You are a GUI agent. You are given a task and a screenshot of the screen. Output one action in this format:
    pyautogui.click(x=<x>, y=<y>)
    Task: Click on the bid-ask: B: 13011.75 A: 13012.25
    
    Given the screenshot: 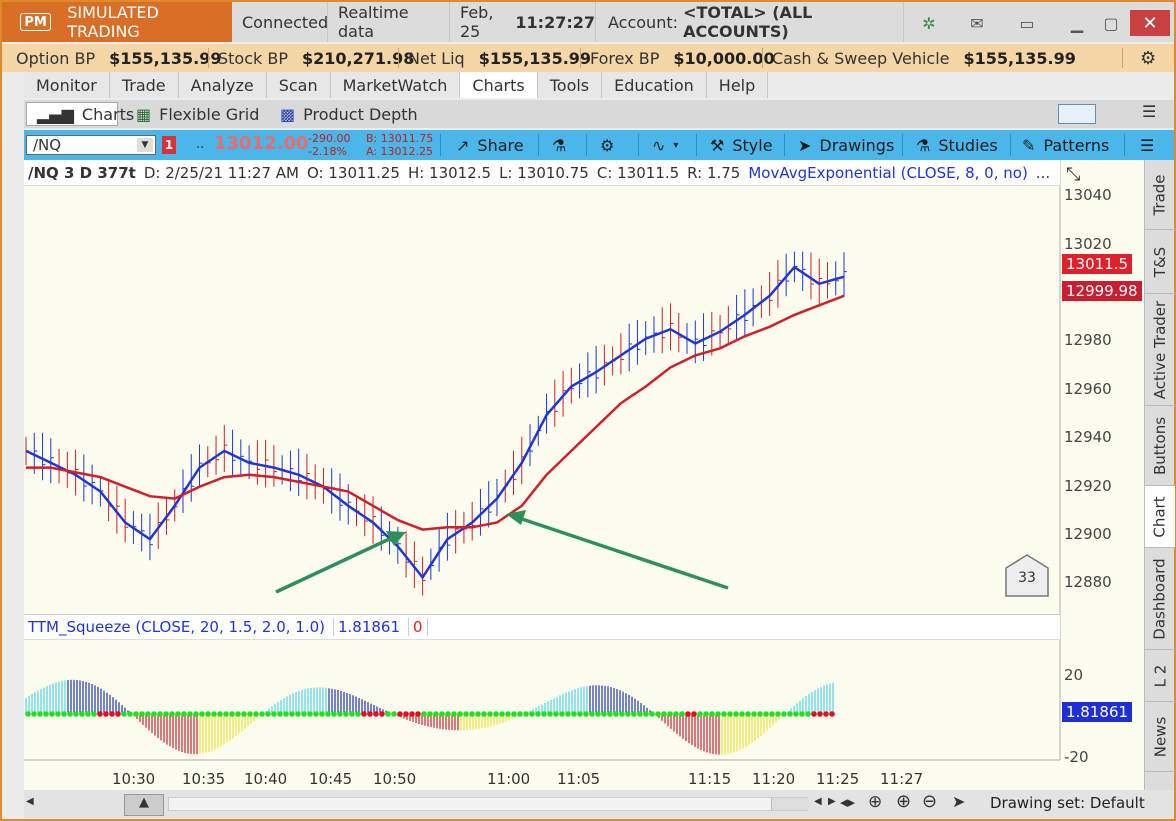 What is the action you would take?
    pyautogui.click(x=399, y=145)
    